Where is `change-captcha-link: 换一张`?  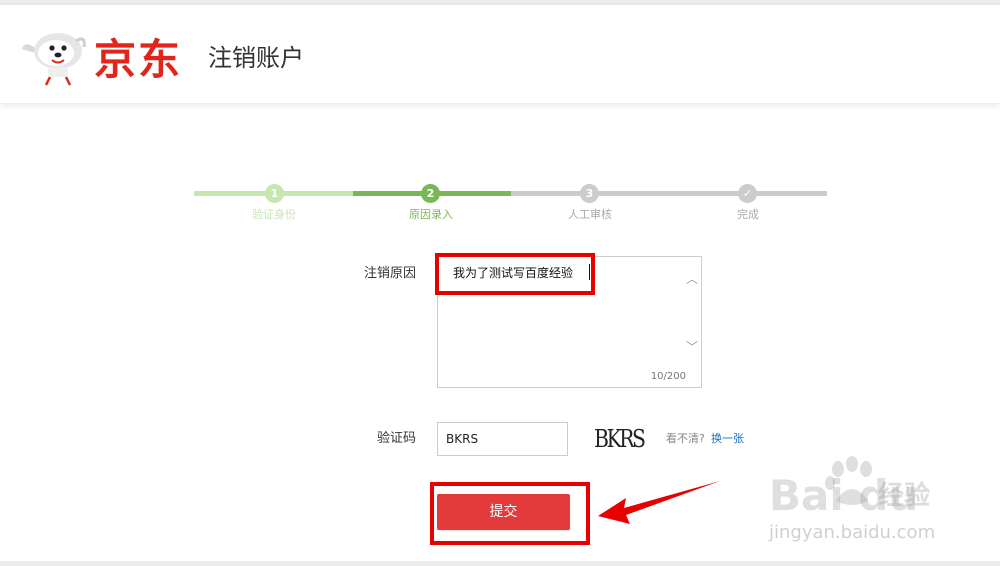 change-captcha-link: 换一张 is located at coordinates (727, 439).